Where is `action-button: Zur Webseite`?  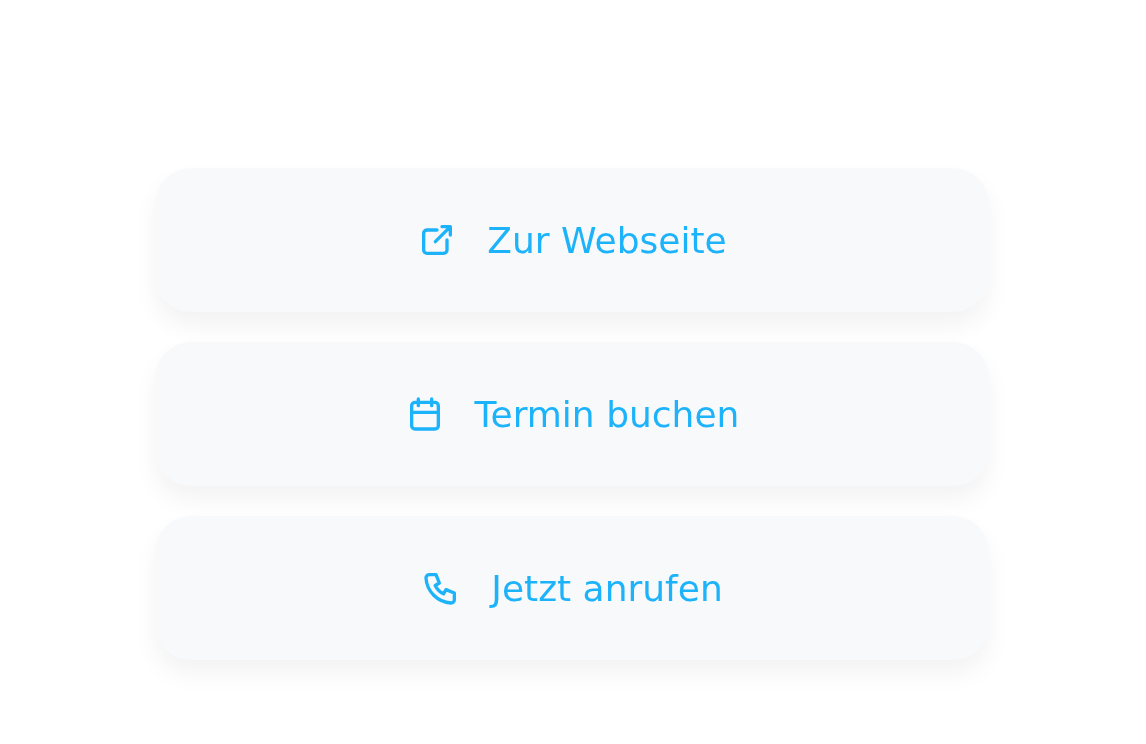
action-button: Zur Webseite is located at coordinates (572, 240).